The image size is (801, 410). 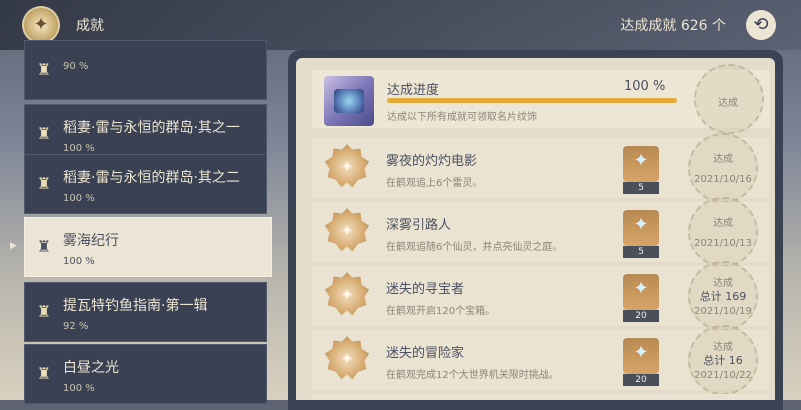 I want to click on achievement-emblem-icon, so click(x=41, y=25).